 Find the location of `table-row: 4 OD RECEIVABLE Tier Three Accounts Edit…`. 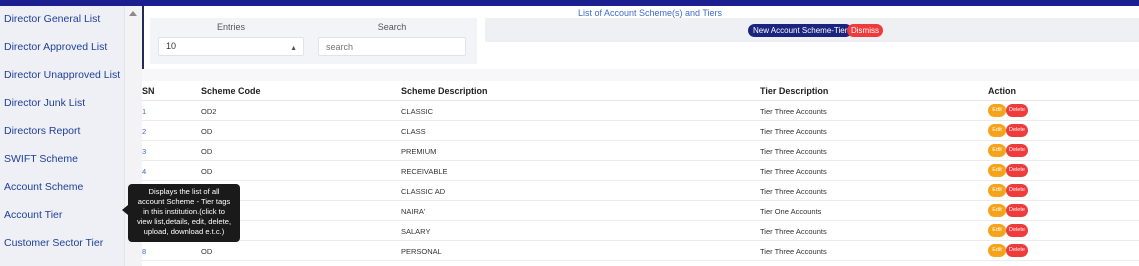

table-row: 4 OD RECEIVABLE Tier Three Accounts Edit… is located at coordinates (640, 171).